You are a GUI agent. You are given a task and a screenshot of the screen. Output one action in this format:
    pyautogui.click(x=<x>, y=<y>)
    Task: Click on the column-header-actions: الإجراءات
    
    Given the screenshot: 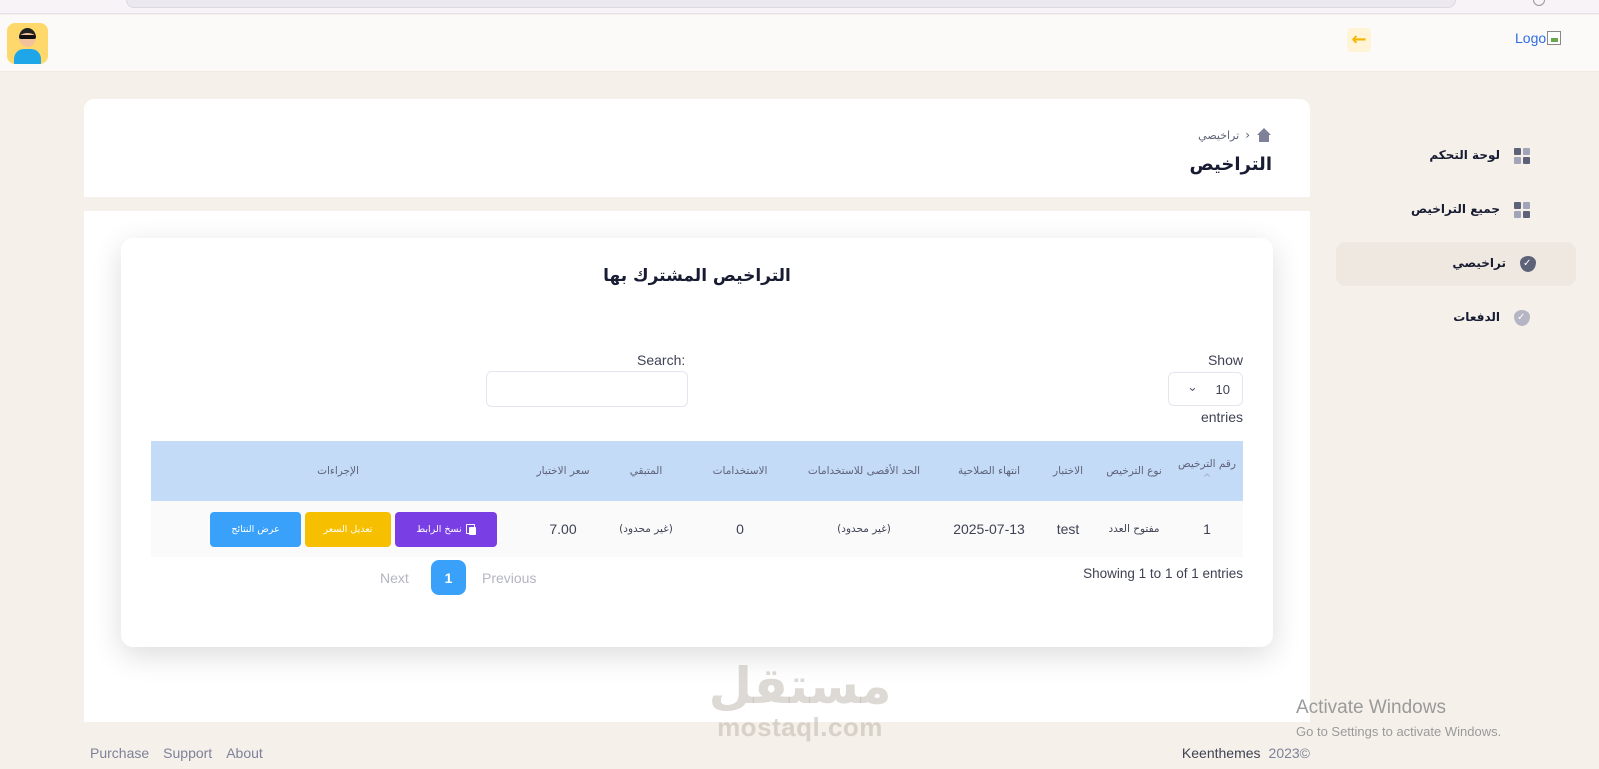 What is the action you would take?
    pyautogui.click(x=338, y=471)
    